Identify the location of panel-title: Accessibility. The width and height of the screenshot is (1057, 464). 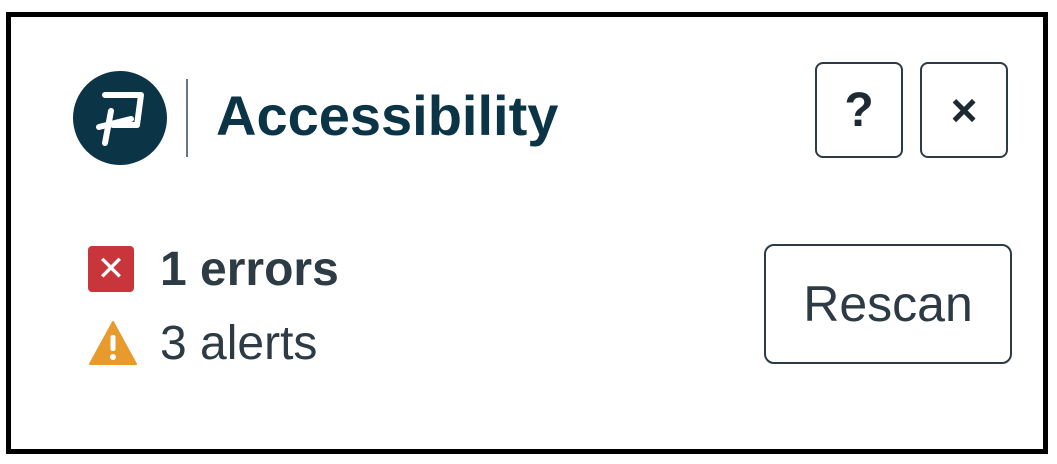
(387, 115).